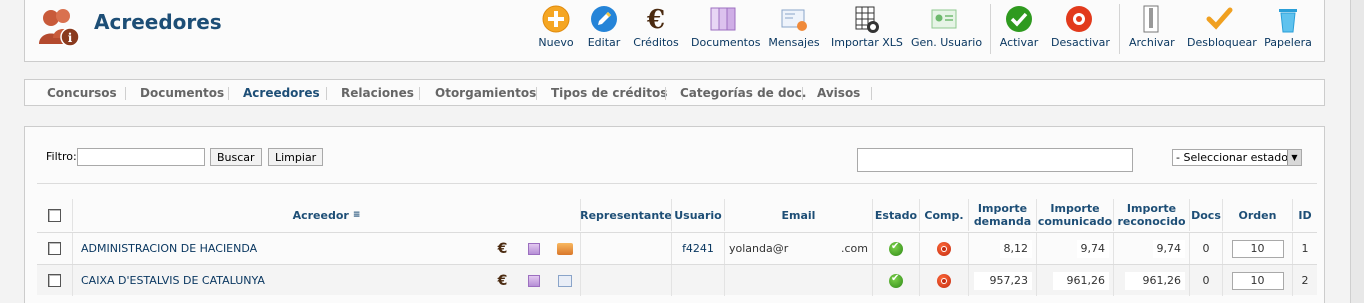 The height and width of the screenshot is (303, 1364). What do you see at coordinates (1151, 215) in the screenshot?
I see `col-importe-reconocido: Importe reconocido` at bounding box center [1151, 215].